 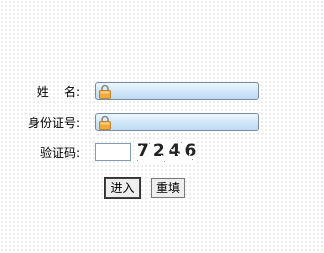 I want to click on name-input, so click(x=186, y=91).